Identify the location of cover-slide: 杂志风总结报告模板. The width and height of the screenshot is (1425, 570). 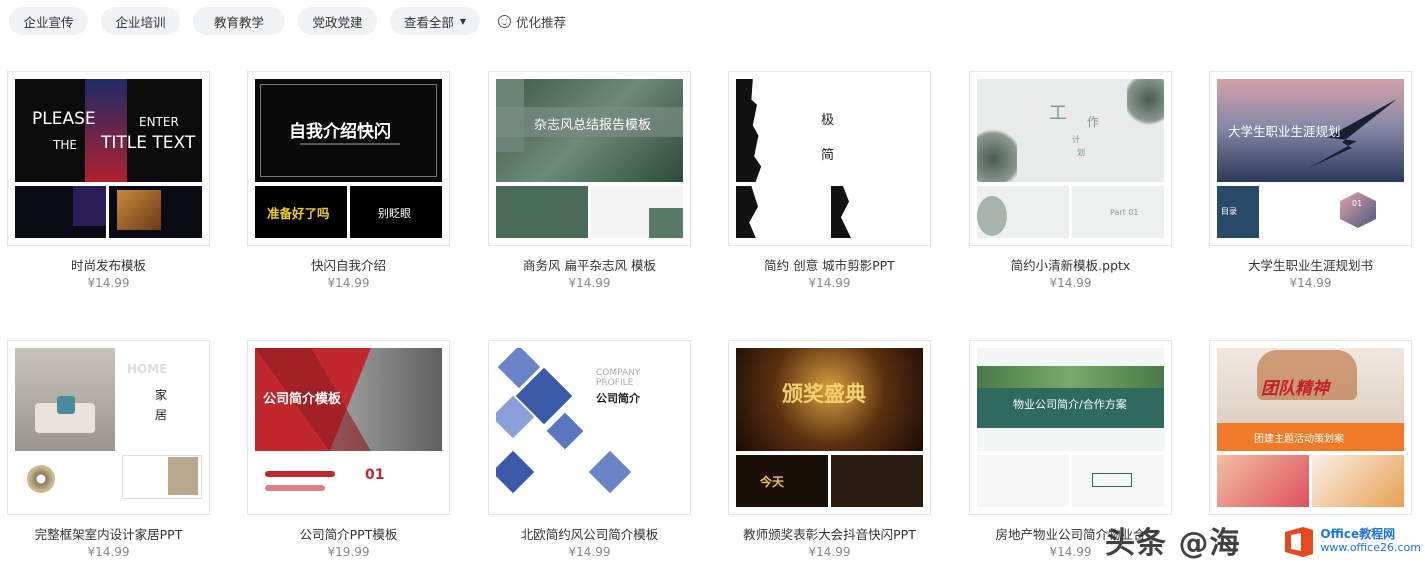
(589, 130).